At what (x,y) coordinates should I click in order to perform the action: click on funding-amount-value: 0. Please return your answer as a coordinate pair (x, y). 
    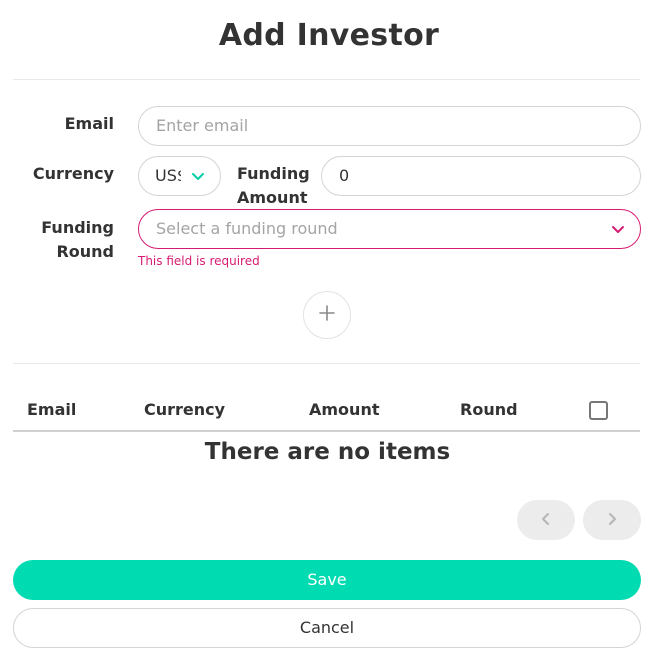
    Looking at the image, I should click on (344, 175).